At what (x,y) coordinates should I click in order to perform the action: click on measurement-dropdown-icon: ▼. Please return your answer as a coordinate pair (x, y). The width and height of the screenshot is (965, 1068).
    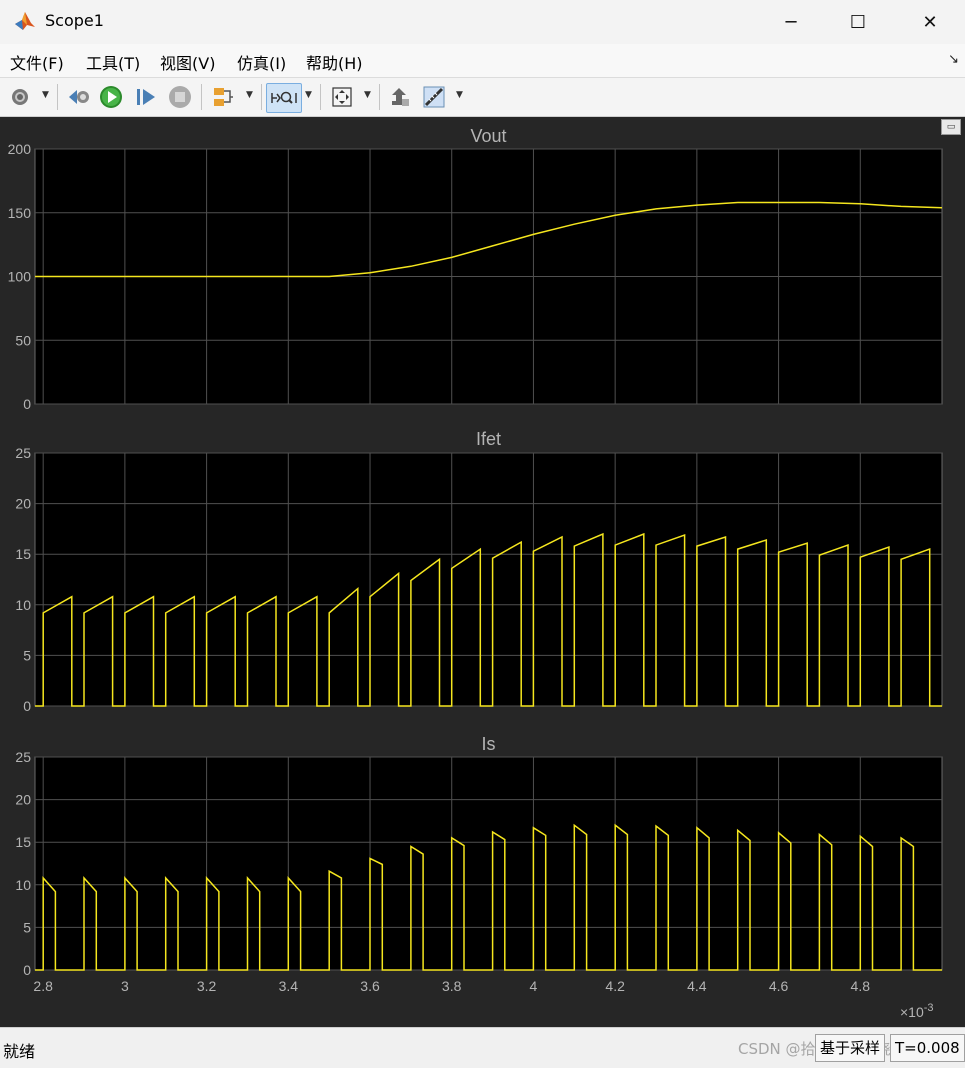
    Looking at the image, I should click on (459, 95).